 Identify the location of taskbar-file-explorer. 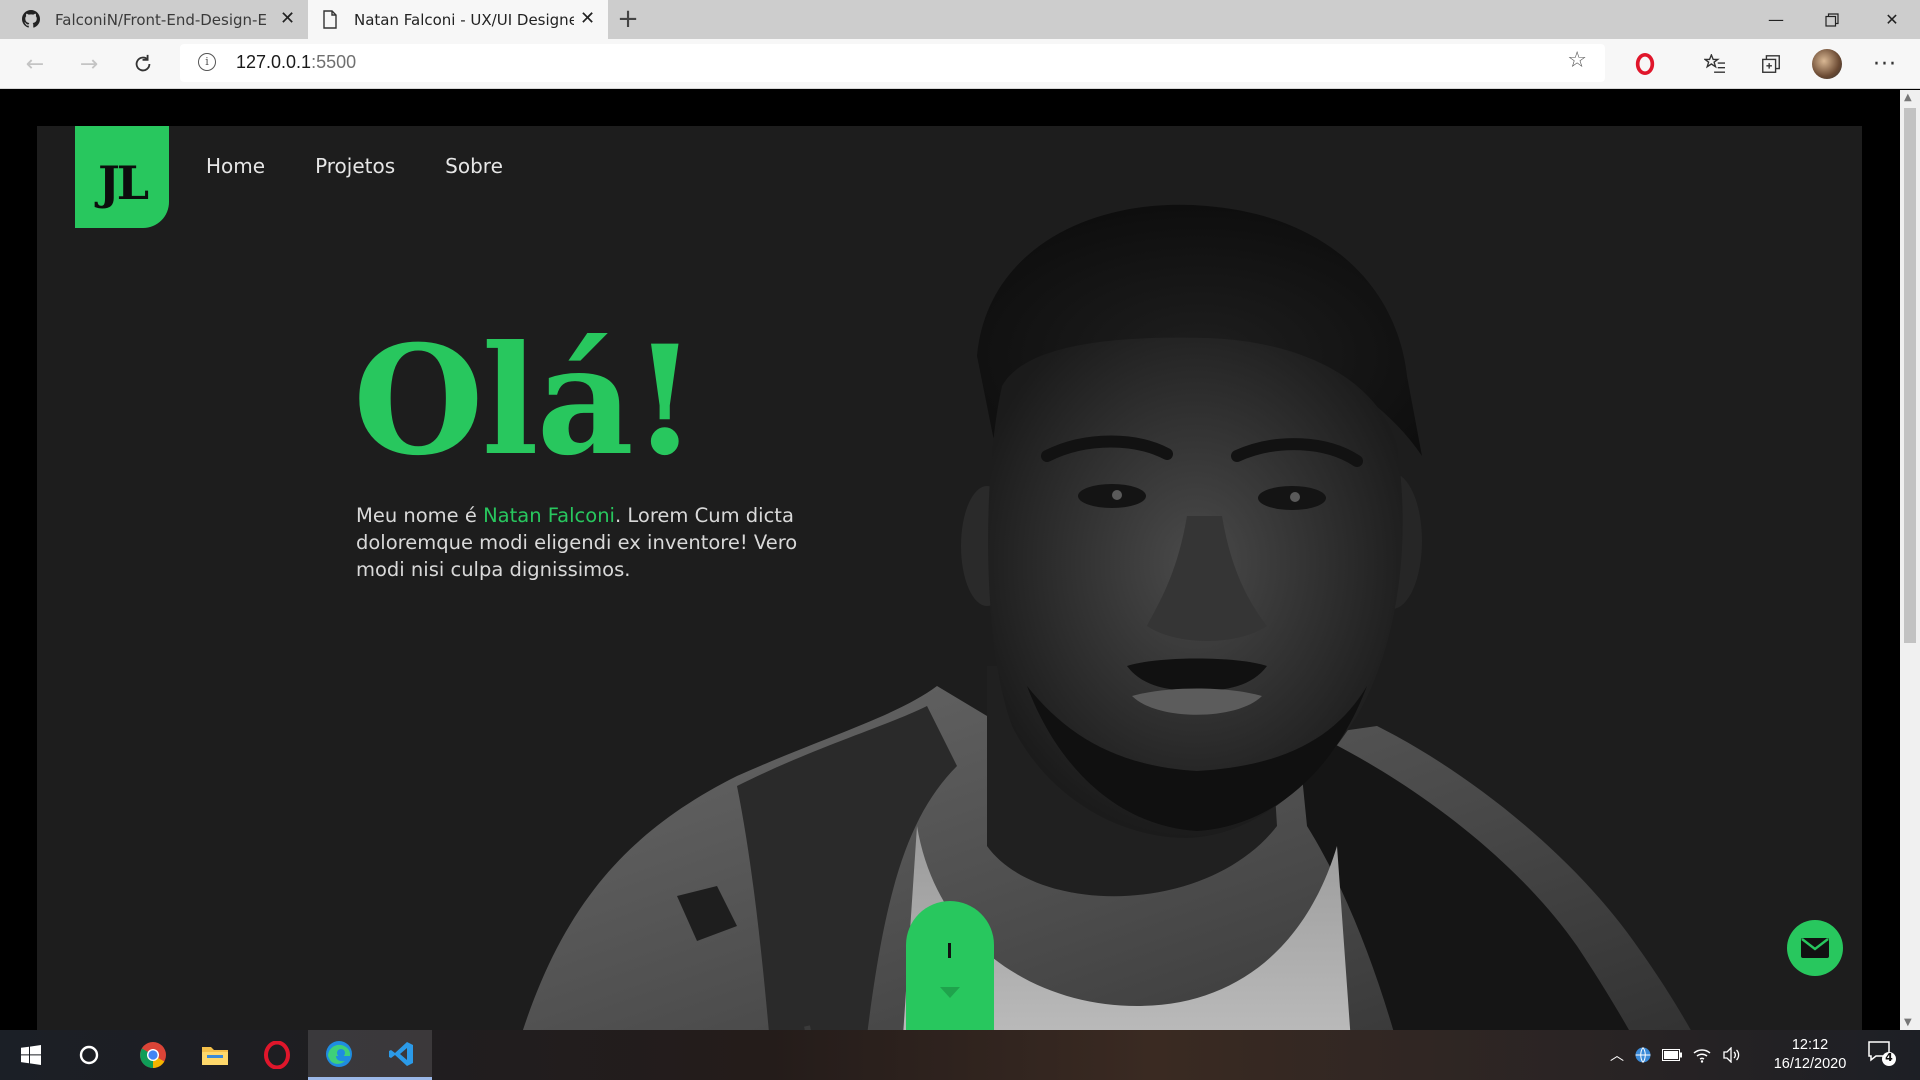
(215, 1055).